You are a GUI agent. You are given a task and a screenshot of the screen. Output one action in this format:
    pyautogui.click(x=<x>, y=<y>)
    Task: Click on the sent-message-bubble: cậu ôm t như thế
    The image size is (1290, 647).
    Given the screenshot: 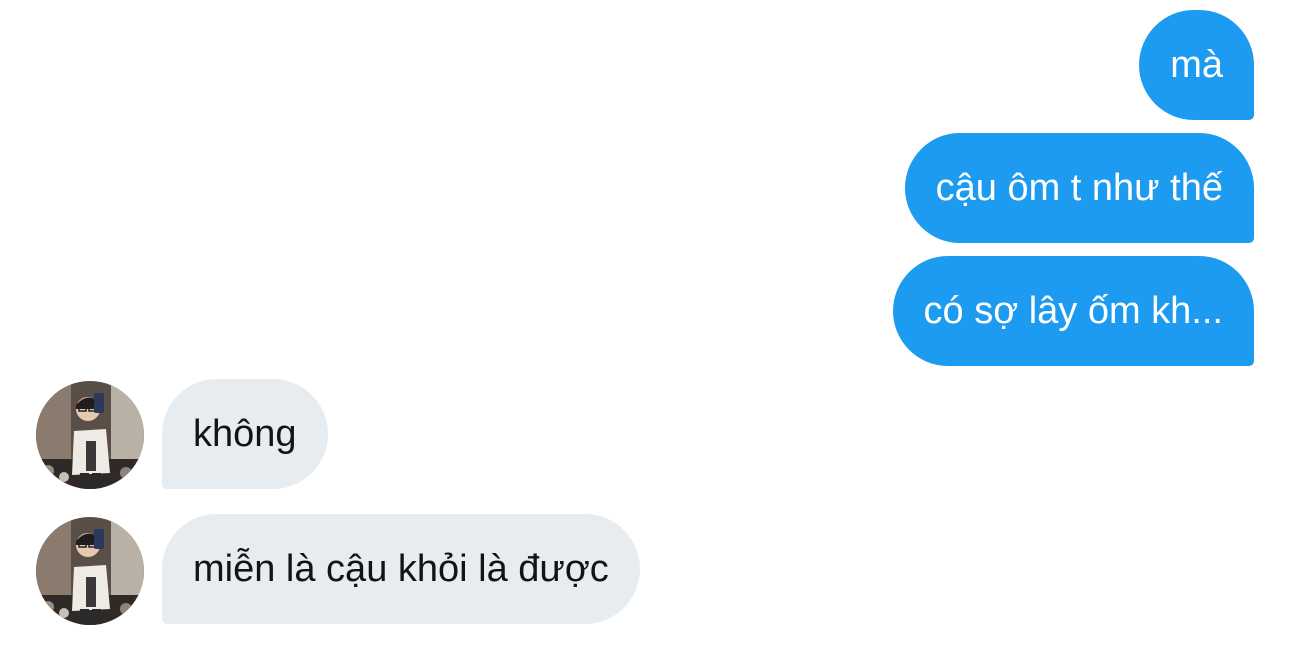 What is the action you would take?
    pyautogui.click(x=1079, y=188)
    